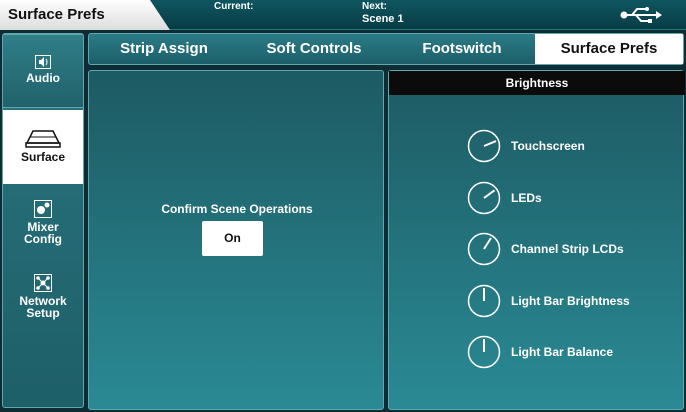 The width and height of the screenshot is (686, 412). I want to click on brightness-header: Brightness, so click(537, 83).